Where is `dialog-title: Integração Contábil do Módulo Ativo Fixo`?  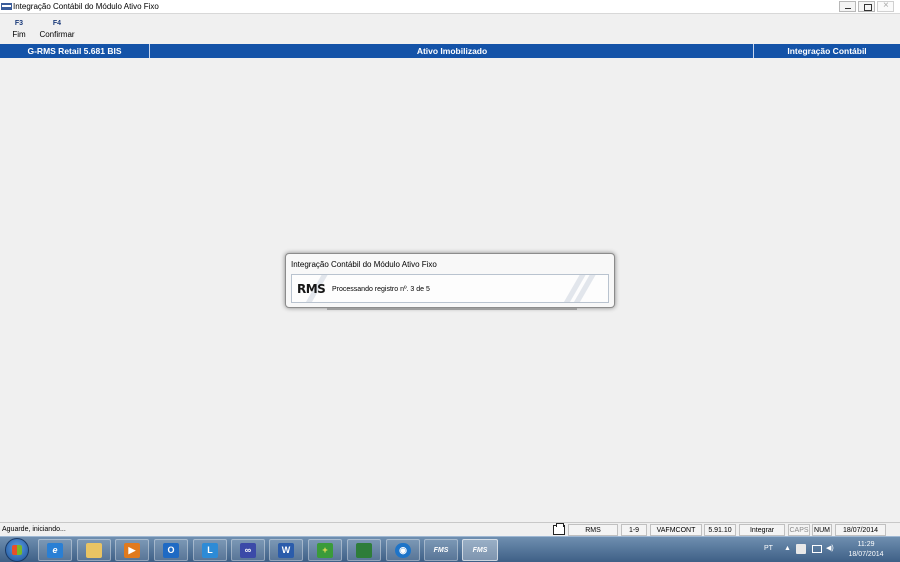
dialog-title: Integração Contábil do Módulo Ativo Fixo is located at coordinates (364, 264).